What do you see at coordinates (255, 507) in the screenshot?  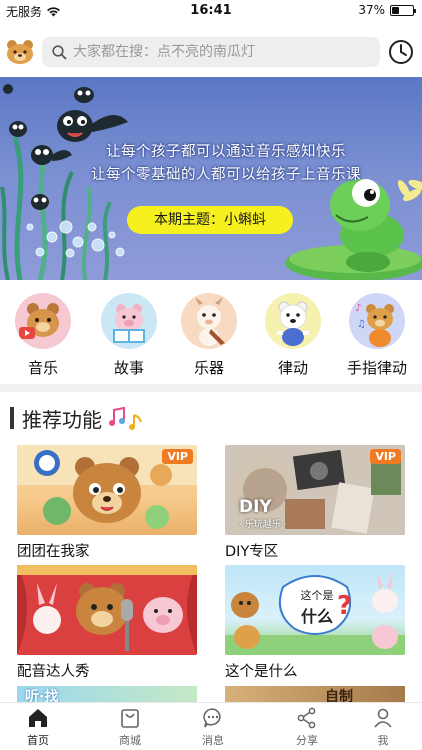 I see `diy-image-text: DIY` at bounding box center [255, 507].